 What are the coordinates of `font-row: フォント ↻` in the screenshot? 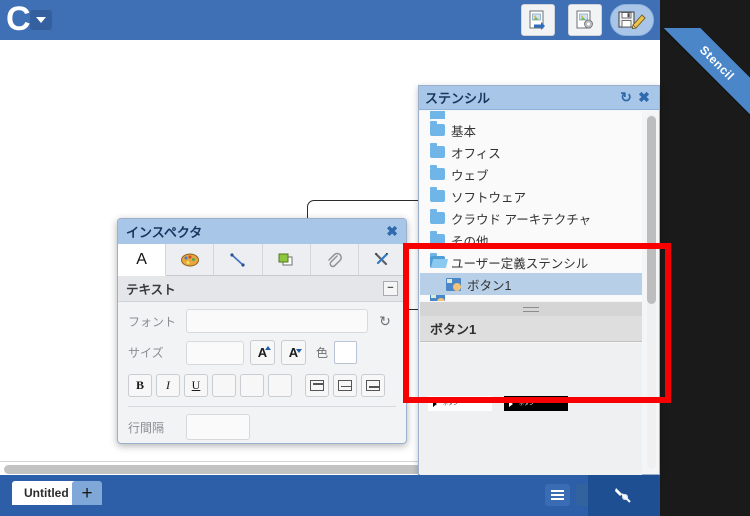 It's located at (262, 317).